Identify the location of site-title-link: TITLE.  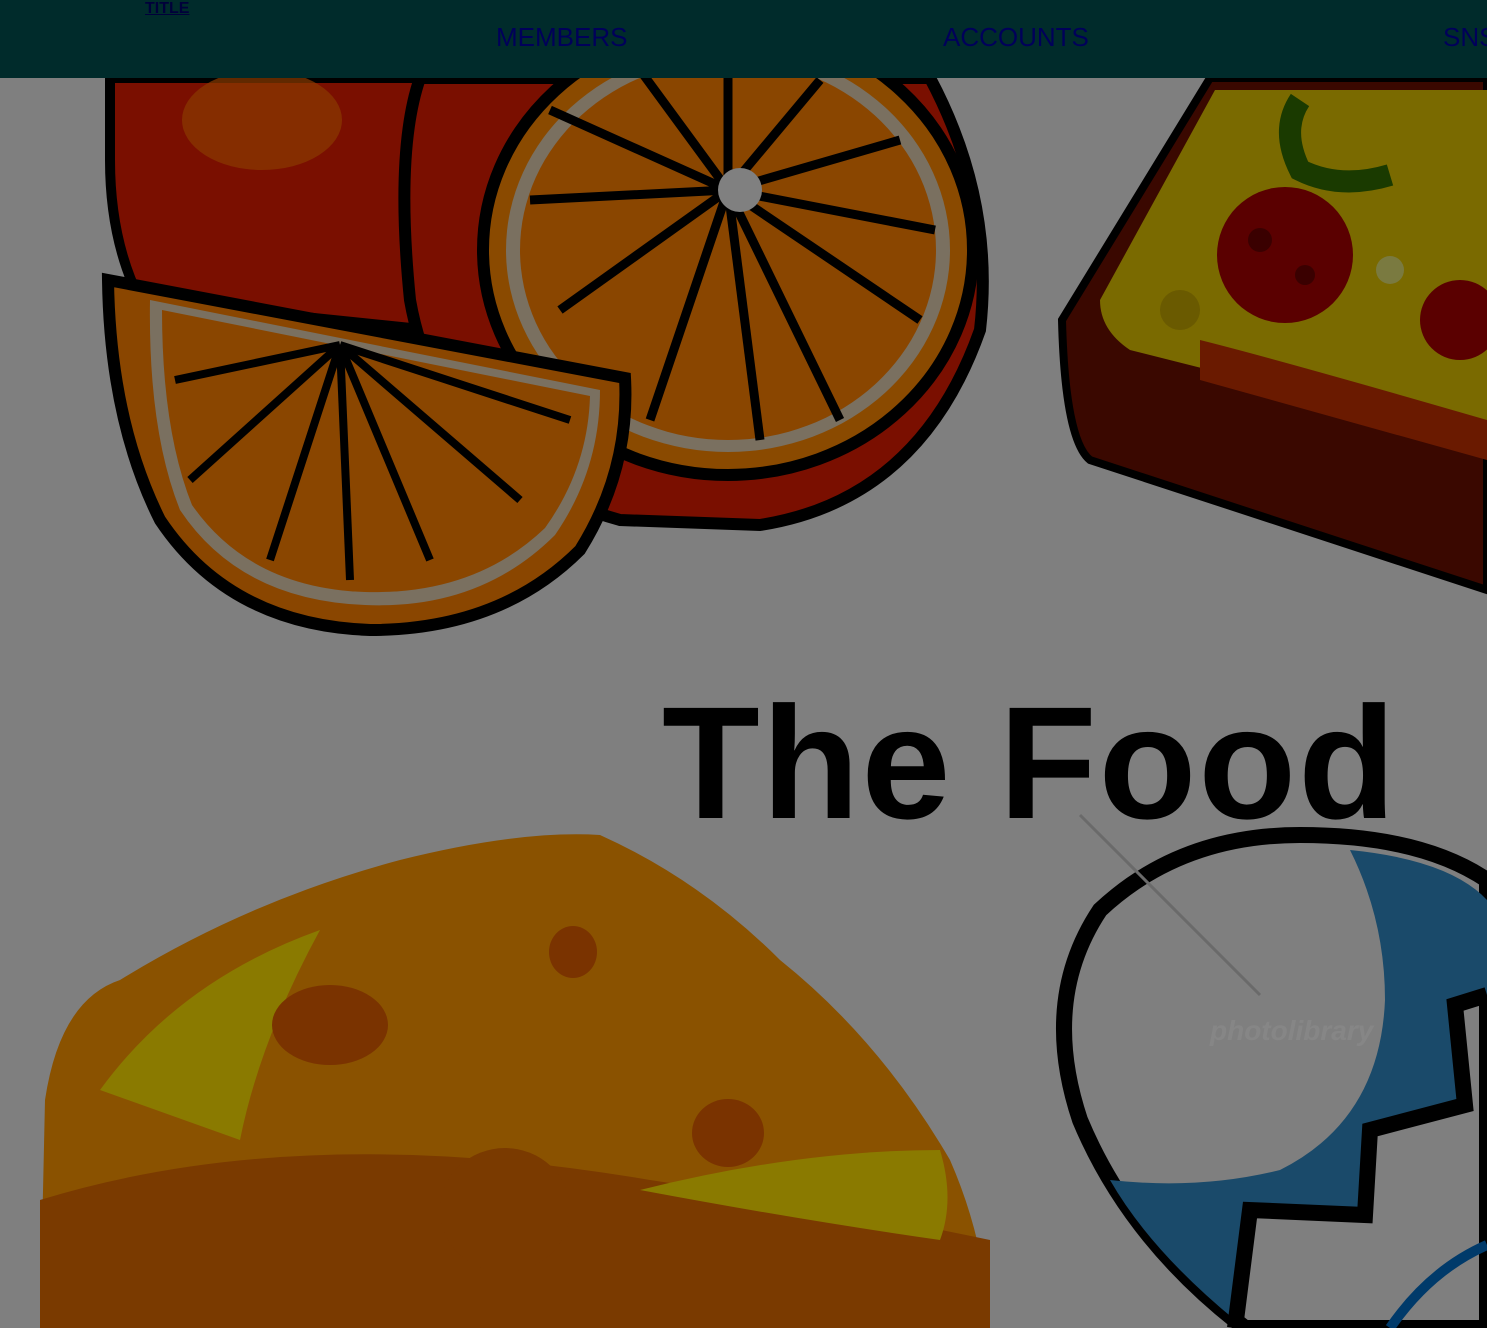
(167, 9).